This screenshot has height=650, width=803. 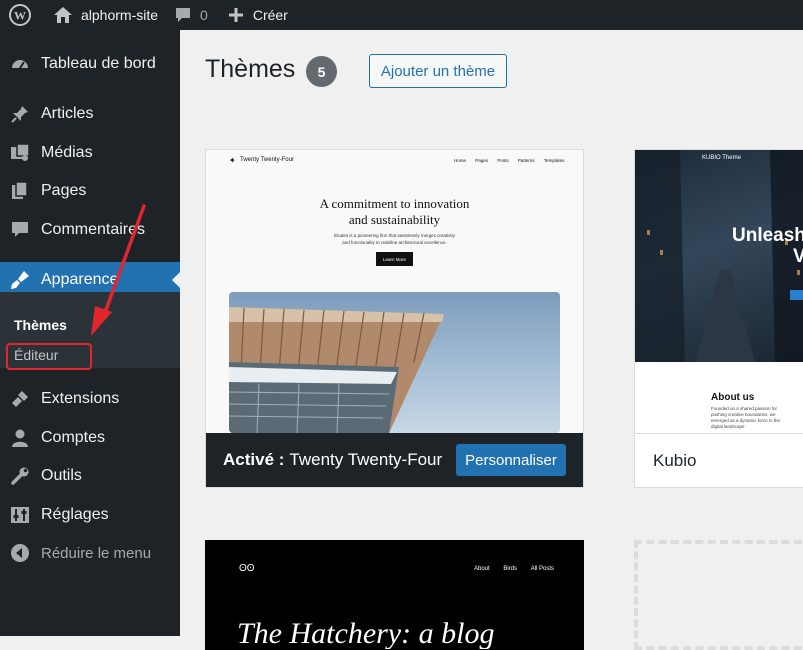 I want to click on wordpress-icon: W, so click(x=20, y=15).